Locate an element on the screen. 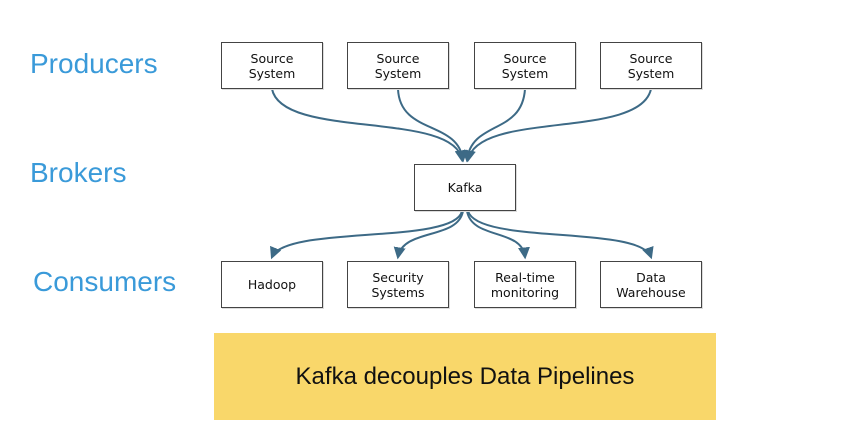 This screenshot has height=426, width=864. consumer-box-real-time-monitoring: Real-time monitoring is located at coordinates (525, 284).